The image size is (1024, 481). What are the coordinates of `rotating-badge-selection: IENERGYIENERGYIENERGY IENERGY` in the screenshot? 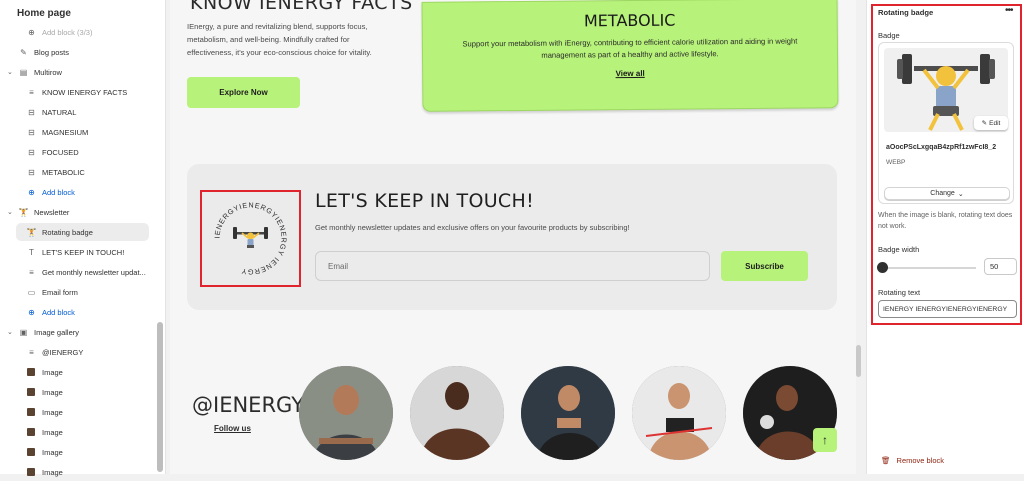 It's located at (250, 238).